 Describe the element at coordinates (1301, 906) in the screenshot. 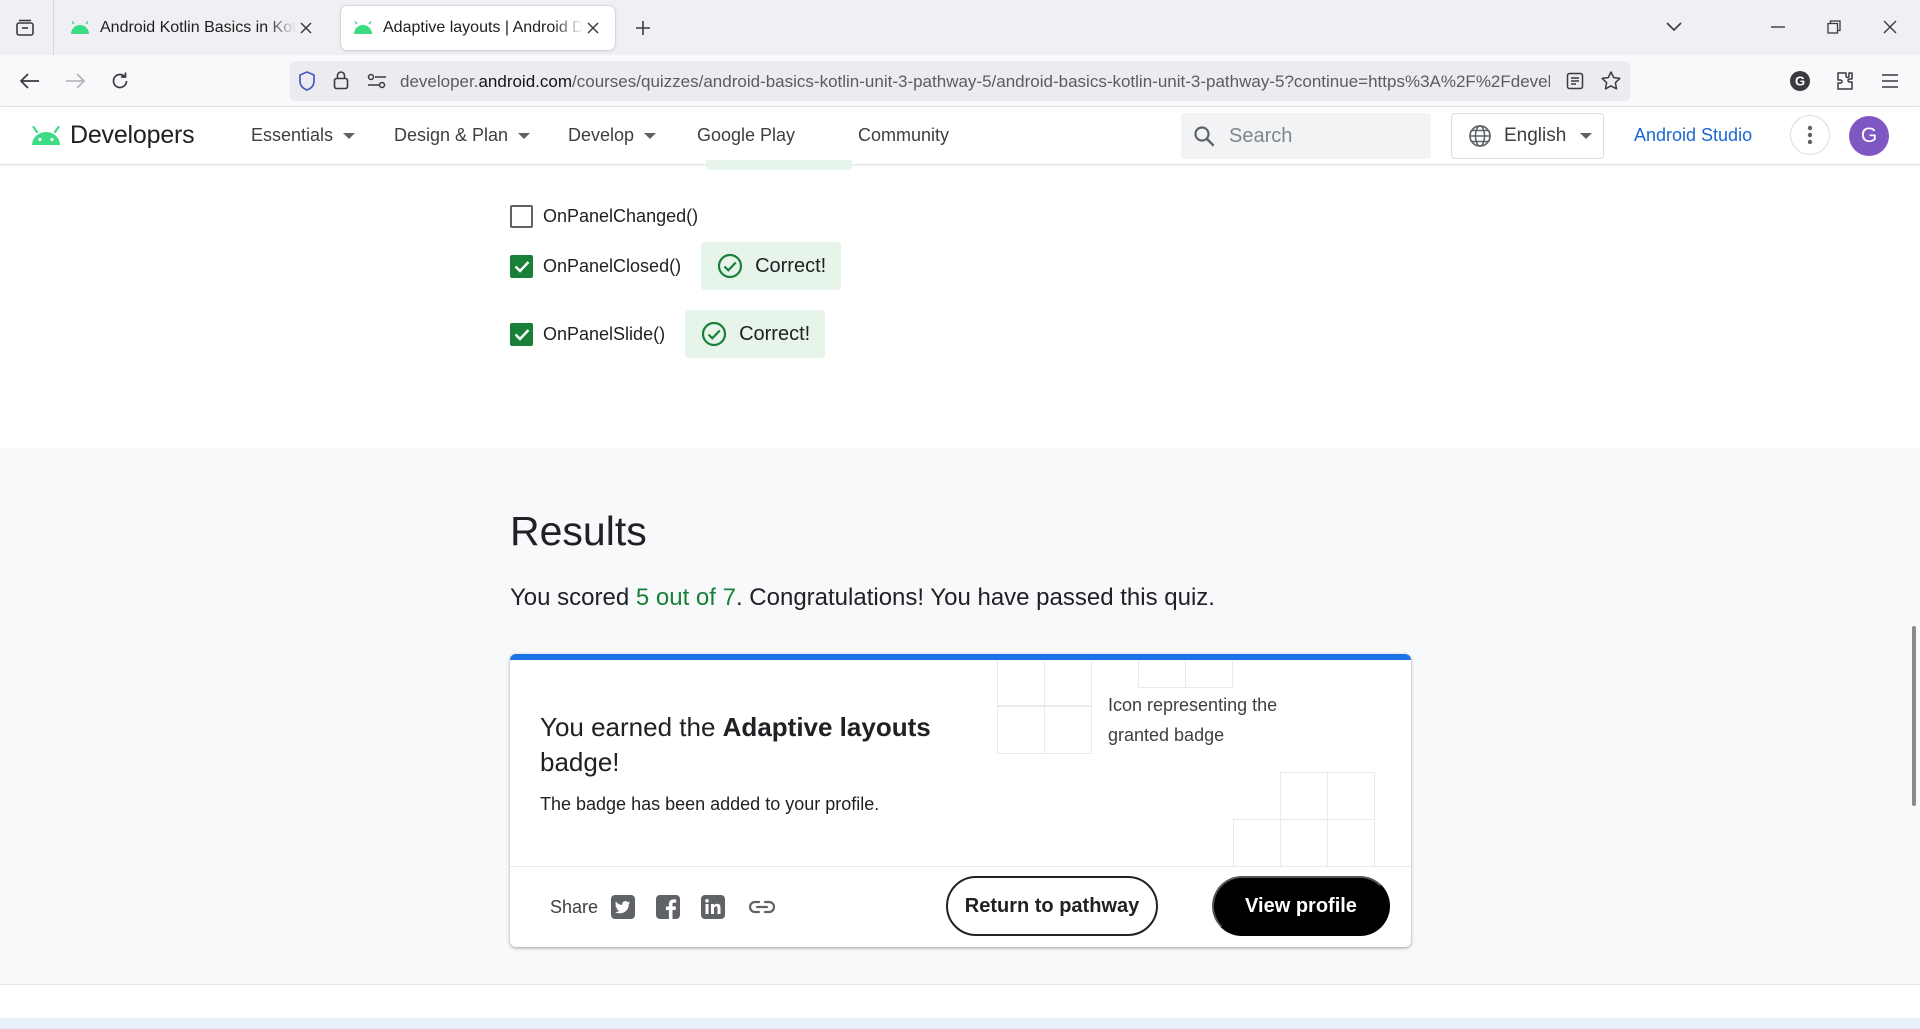

I see `view-profile-button: View profile` at that location.